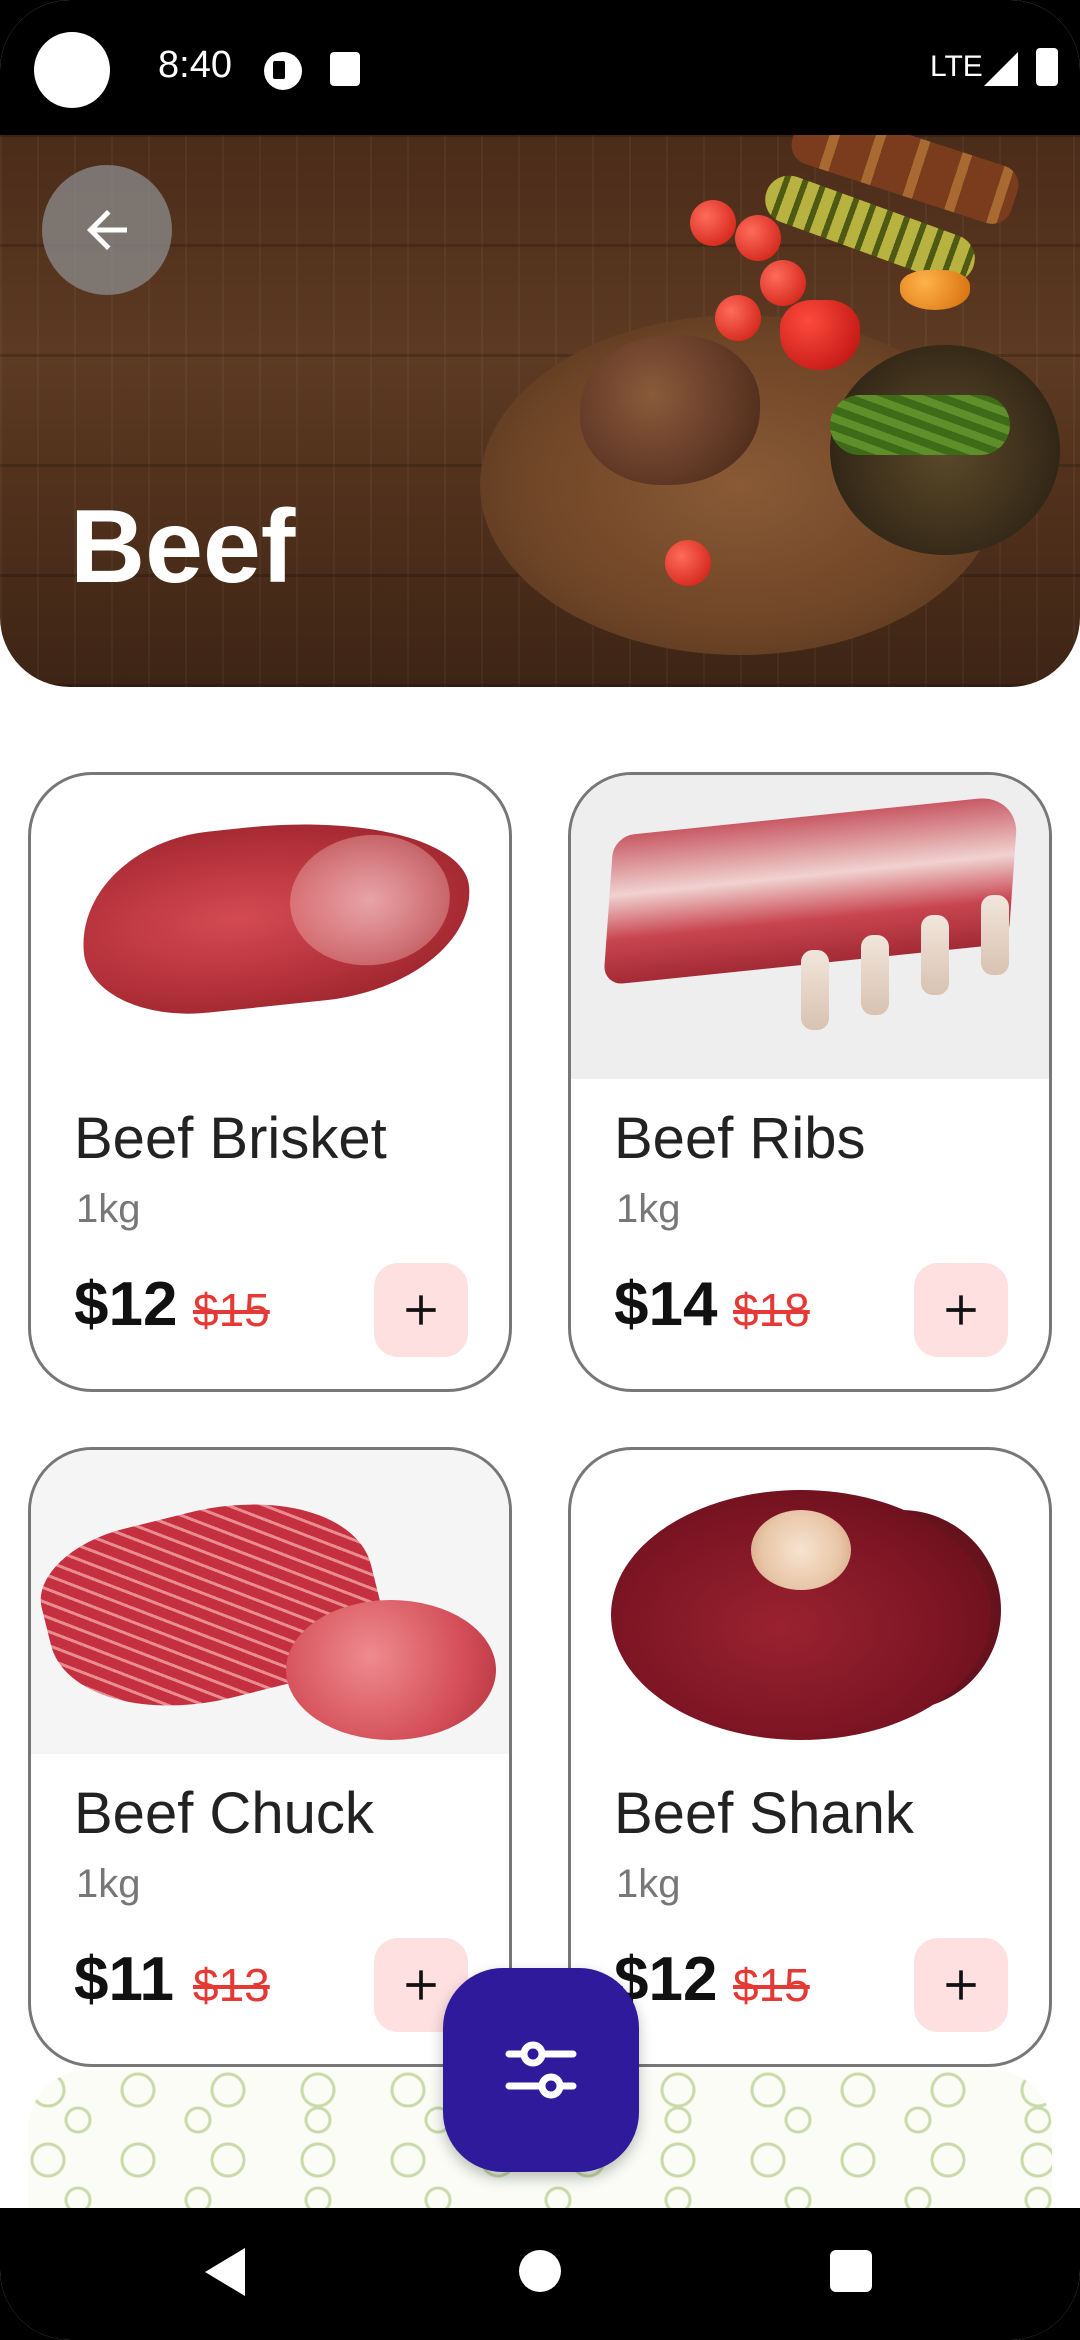 The width and height of the screenshot is (1080, 2340). What do you see at coordinates (670, 410) in the screenshot?
I see `hero-steak-graphic` at bounding box center [670, 410].